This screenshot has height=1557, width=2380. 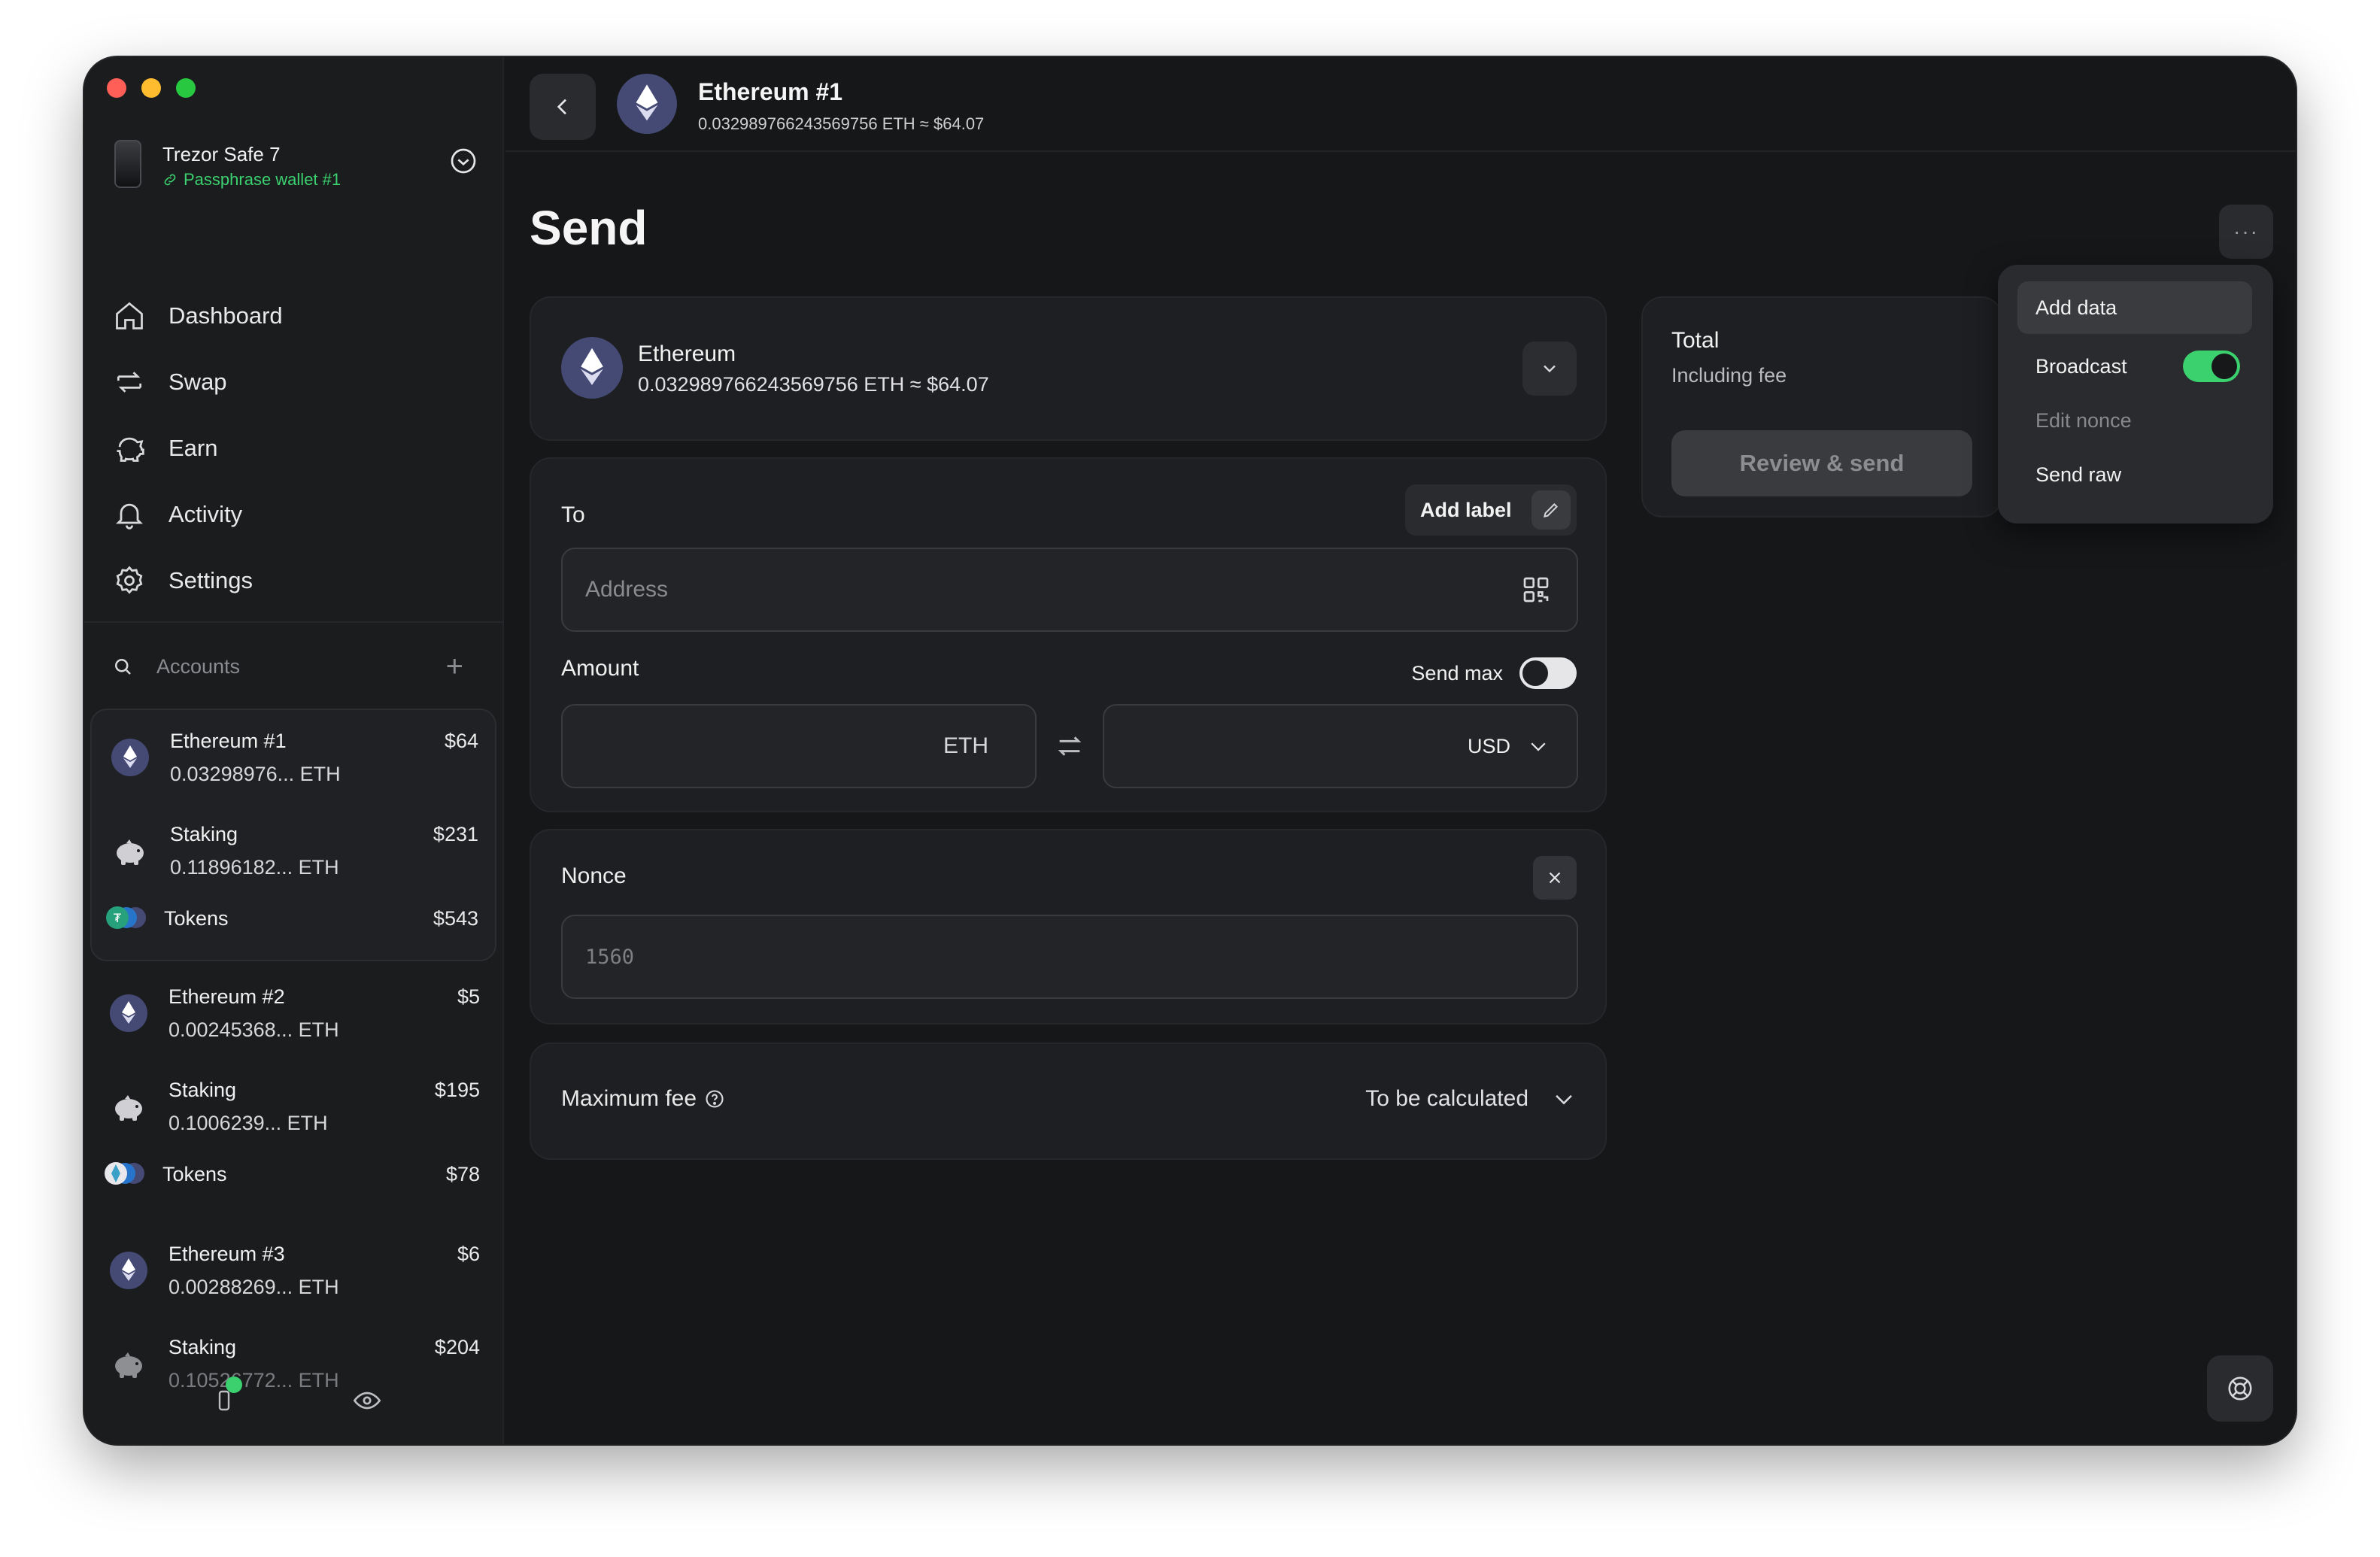 What do you see at coordinates (1548, 673) in the screenshot?
I see `send-max-toggle` at bounding box center [1548, 673].